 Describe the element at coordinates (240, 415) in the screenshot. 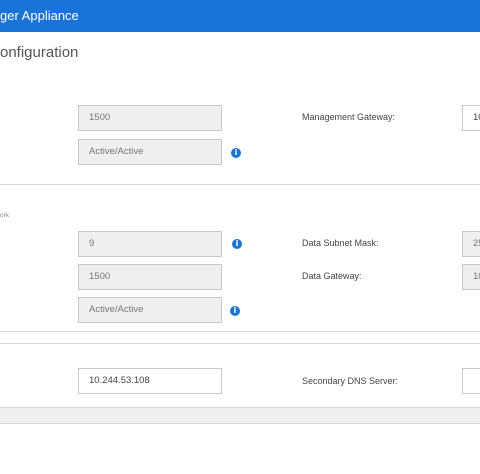

I see `footer-bar` at that location.